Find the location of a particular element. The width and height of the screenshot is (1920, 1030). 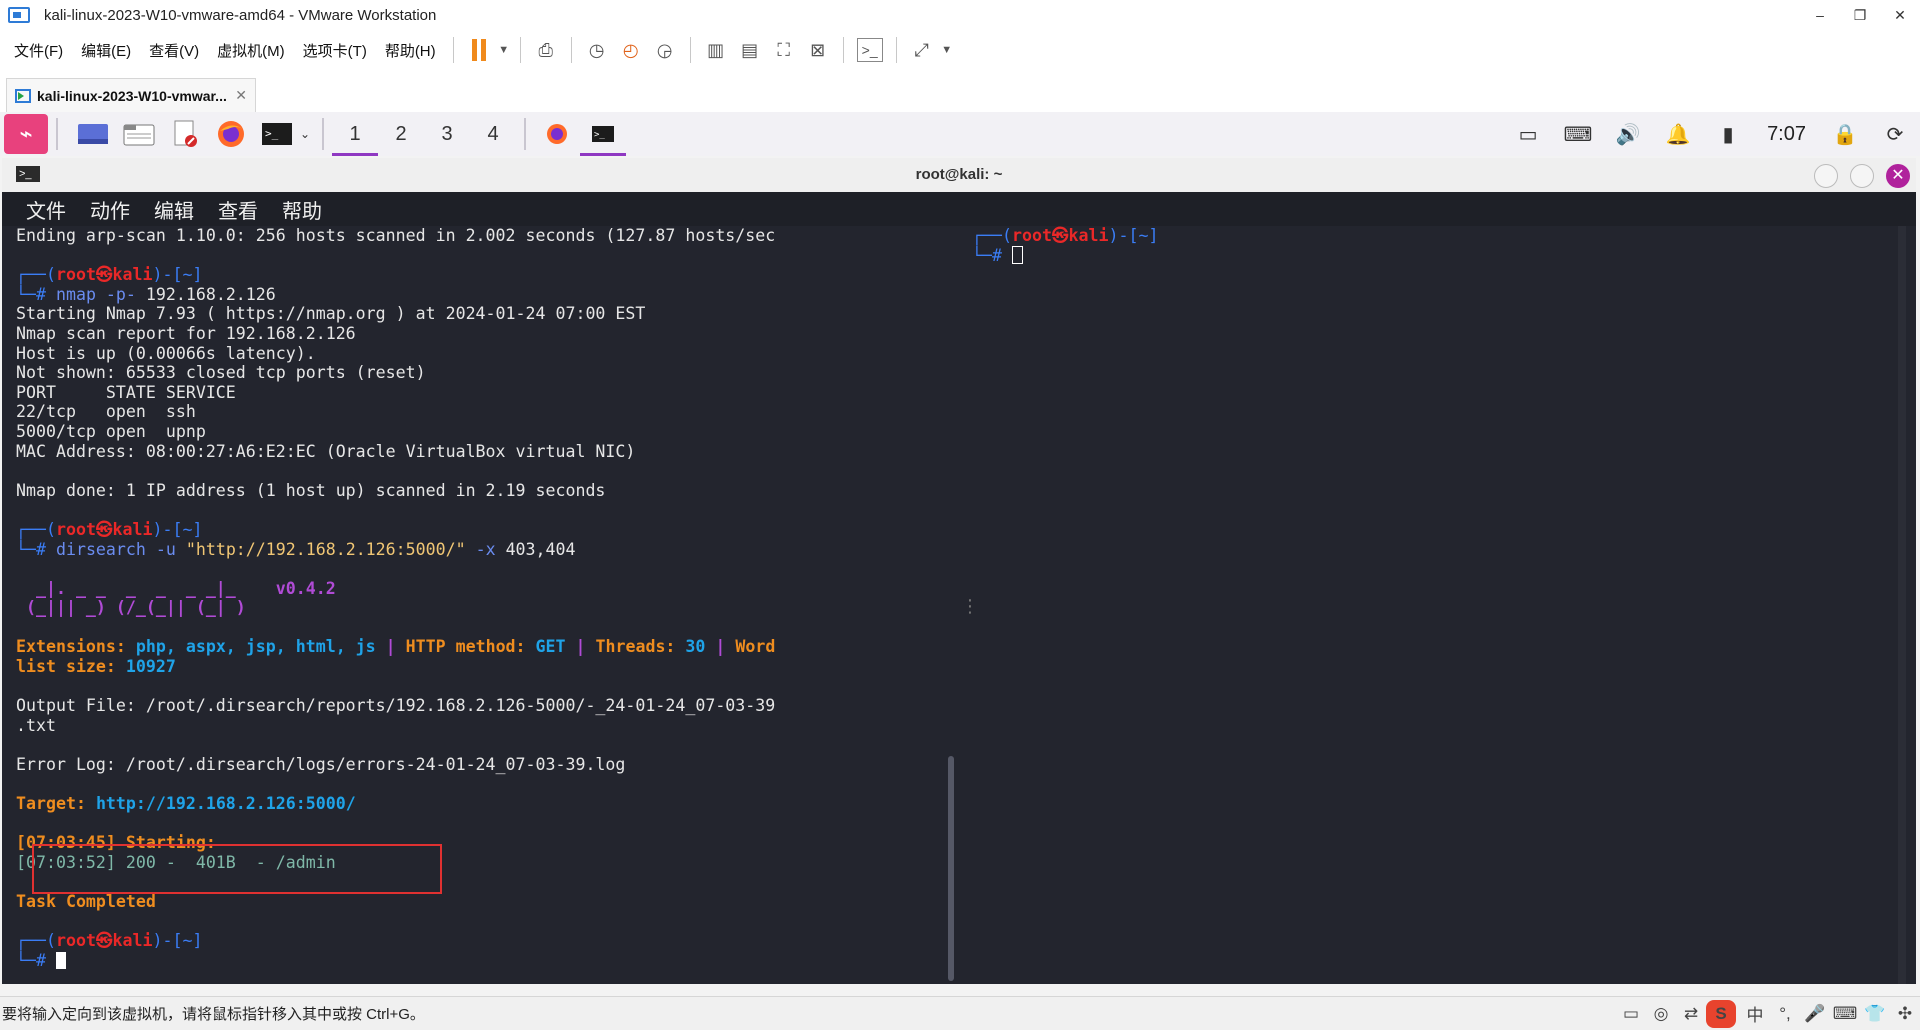

file-manager-icon is located at coordinates (139, 134).